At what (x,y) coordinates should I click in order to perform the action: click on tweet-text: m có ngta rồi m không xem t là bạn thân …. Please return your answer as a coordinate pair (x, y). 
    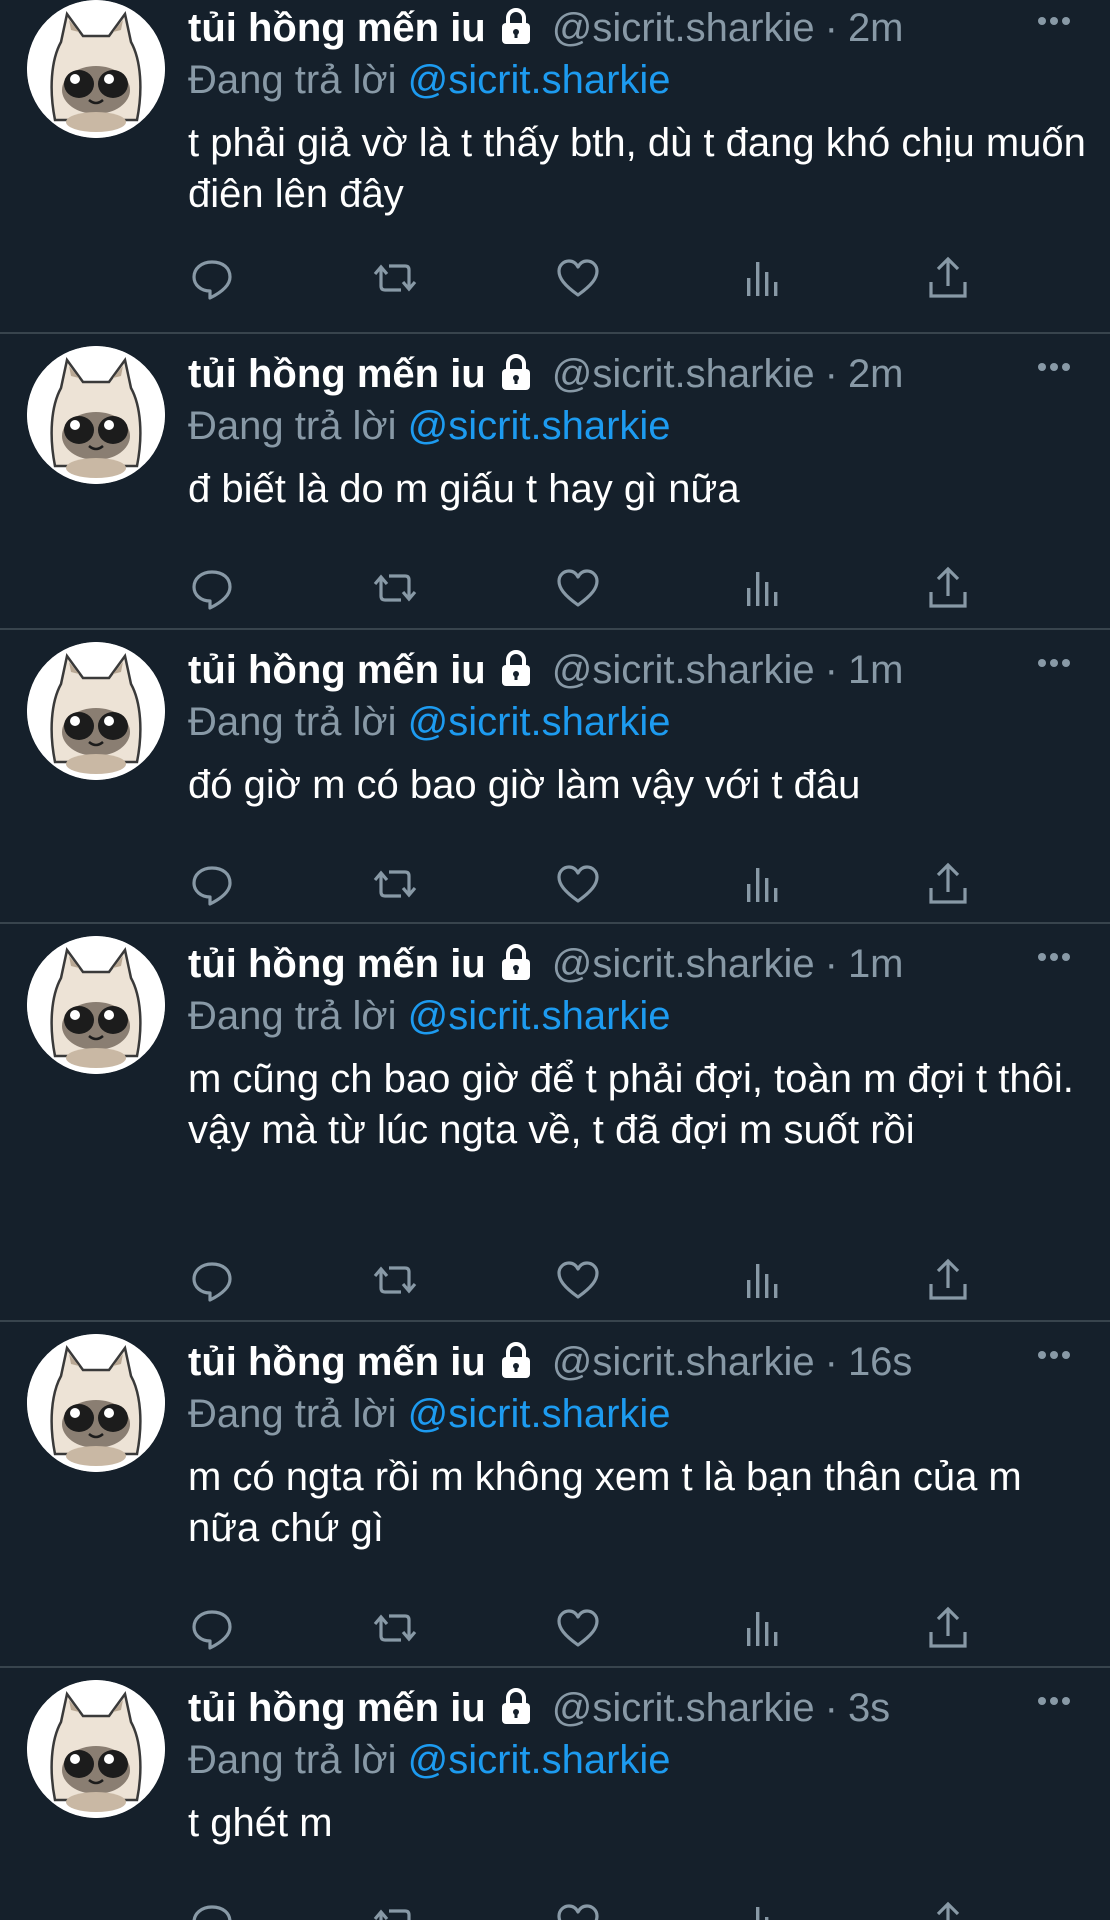
    Looking at the image, I should click on (605, 1502).